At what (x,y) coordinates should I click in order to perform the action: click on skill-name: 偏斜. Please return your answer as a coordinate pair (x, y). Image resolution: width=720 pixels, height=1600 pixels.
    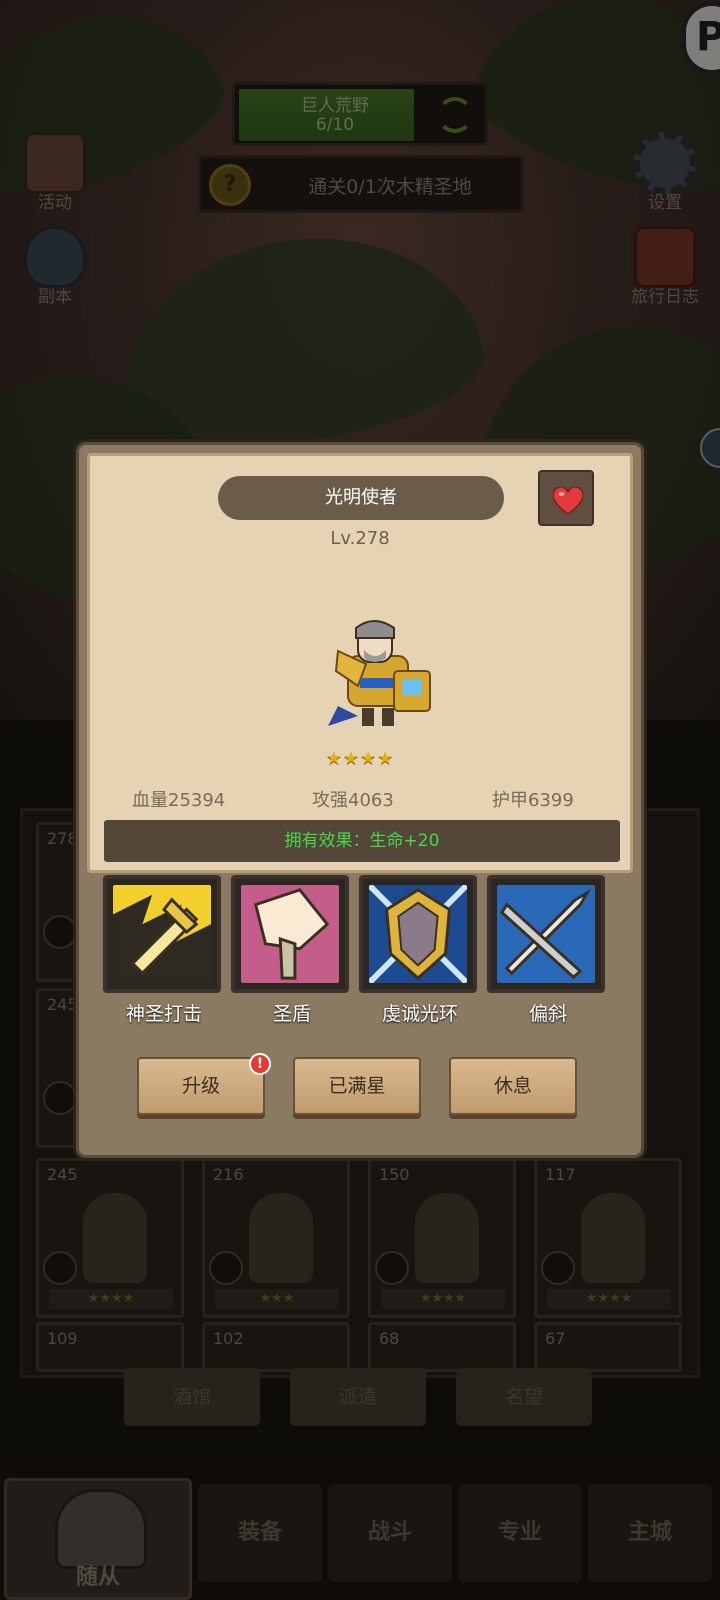
    Looking at the image, I should click on (547, 1014).